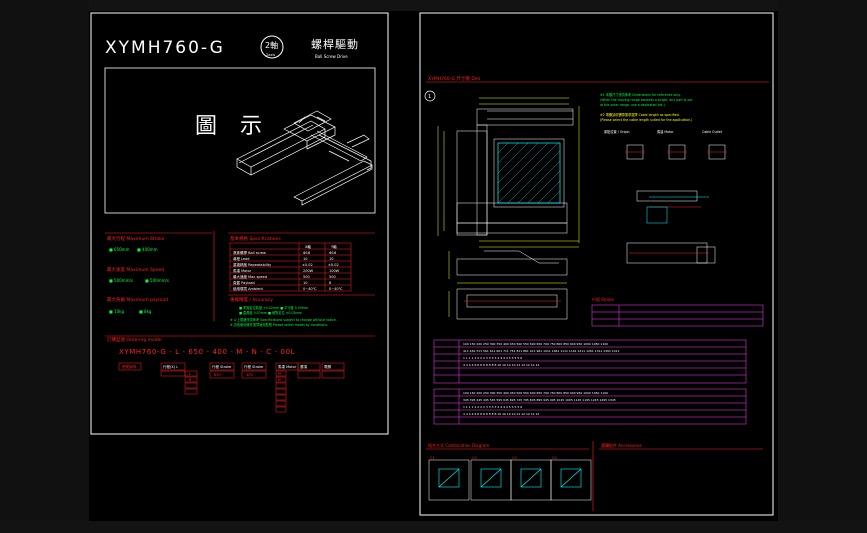 This screenshot has height=533, width=867. What do you see at coordinates (529, 173) in the screenshot?
I see `hatch-pattern` at bounding box center [529, 173].